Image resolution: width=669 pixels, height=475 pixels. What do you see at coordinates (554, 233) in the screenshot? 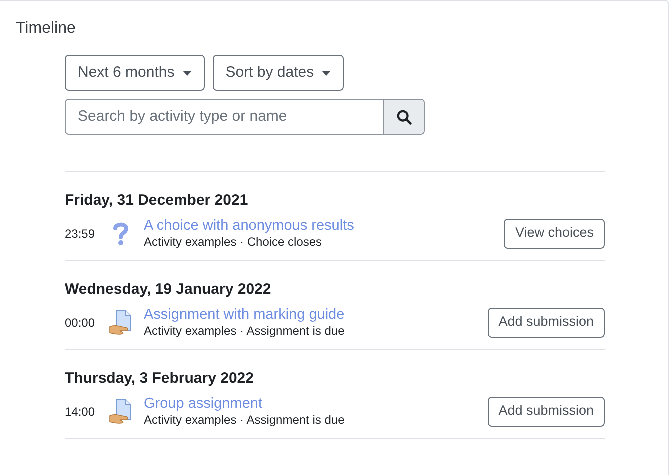
I see `action-button: View choices` at bounding box center [554, 233].